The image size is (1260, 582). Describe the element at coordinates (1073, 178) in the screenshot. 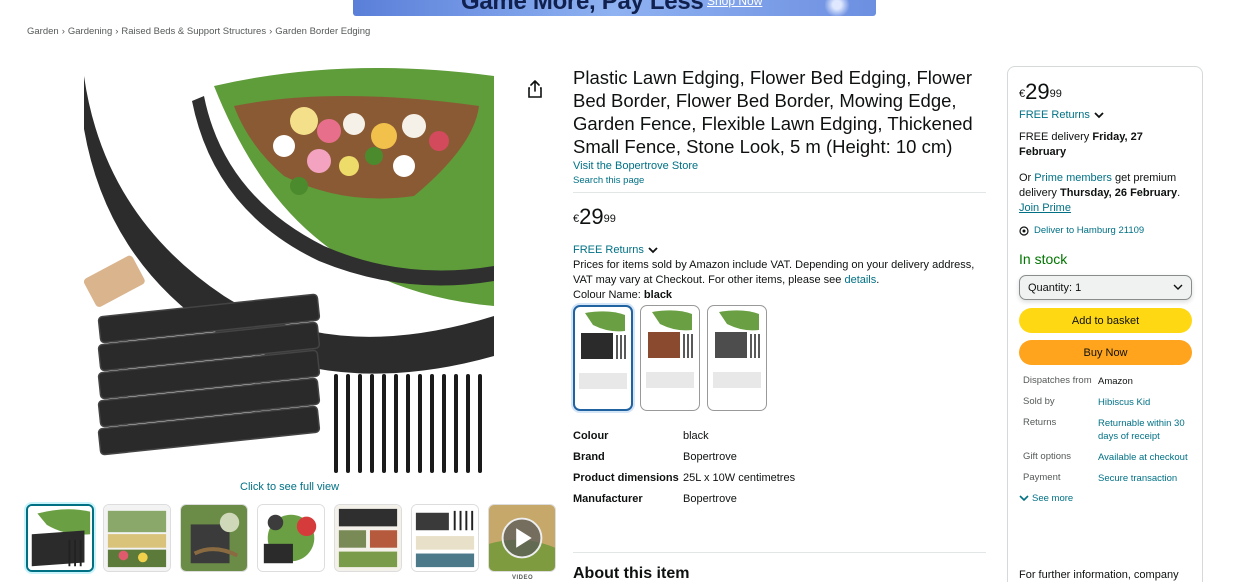

I see `prime-members-link: Prime members` at that location.